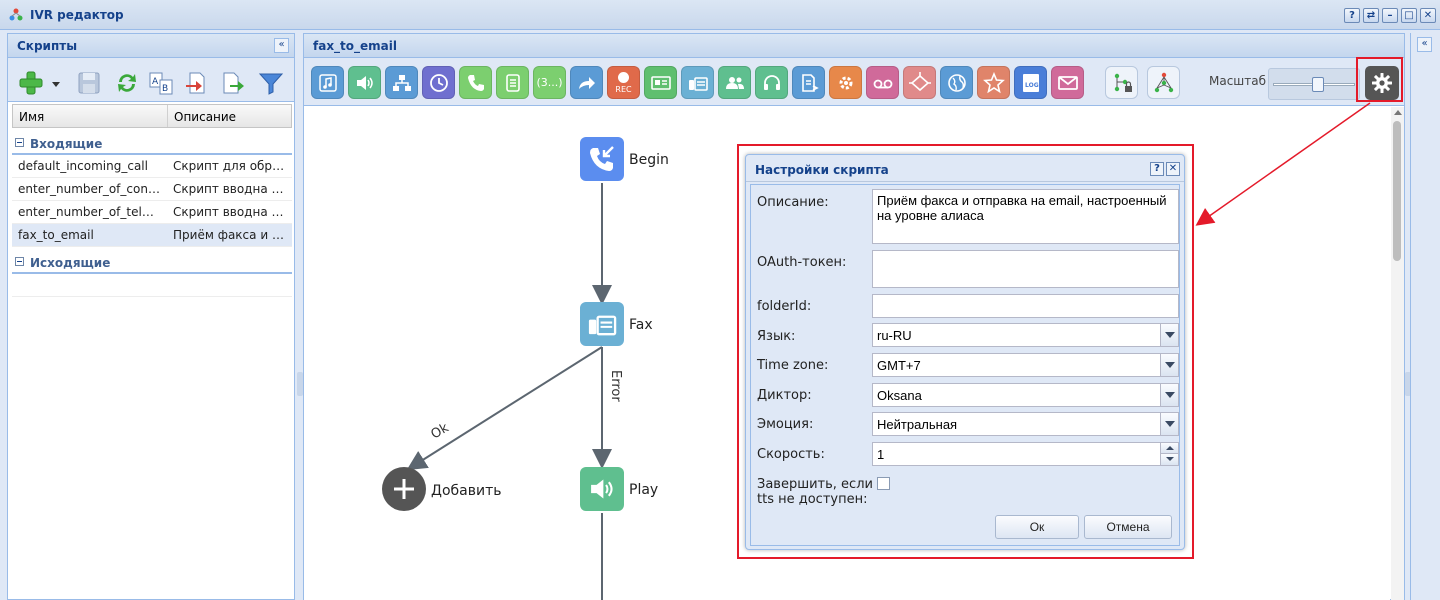 This screenshot has height=600, width=1440. Describe the element at coordinates (401, 82) in the screenshot. I see `menu-tree-icon` at that location.